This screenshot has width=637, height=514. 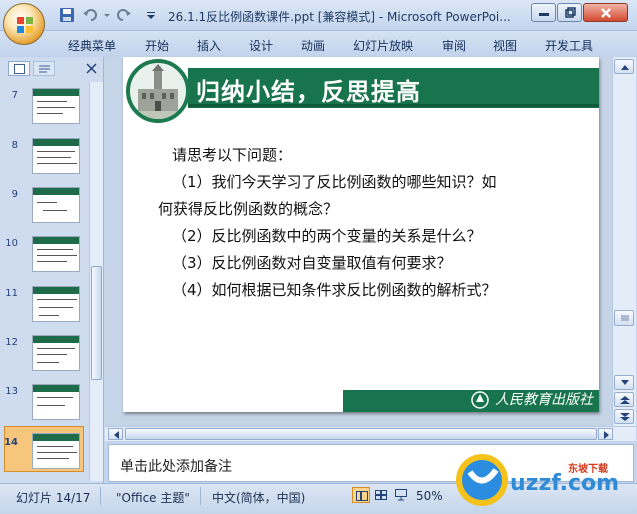 I want to click on tab-view: 视图, so click(x=505, y=45).